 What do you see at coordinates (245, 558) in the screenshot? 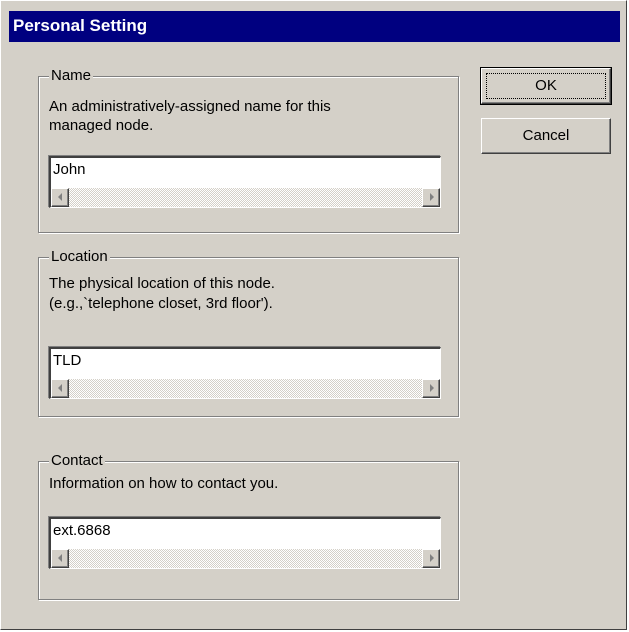
I see `contact-field-scrollbar` at bounding box center [245, 558].